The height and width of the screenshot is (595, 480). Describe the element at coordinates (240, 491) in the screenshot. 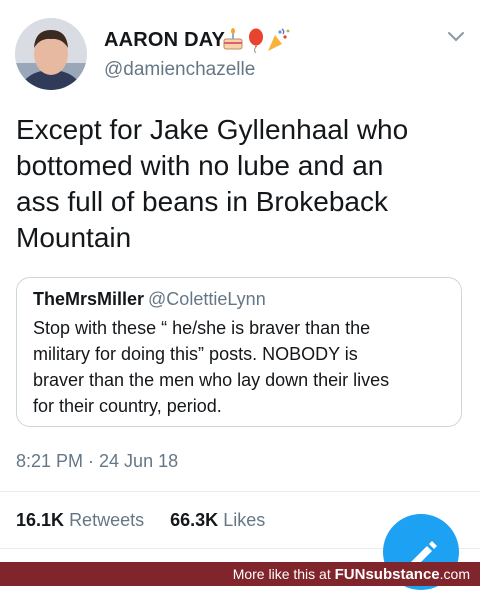

I see `divider` at that location.